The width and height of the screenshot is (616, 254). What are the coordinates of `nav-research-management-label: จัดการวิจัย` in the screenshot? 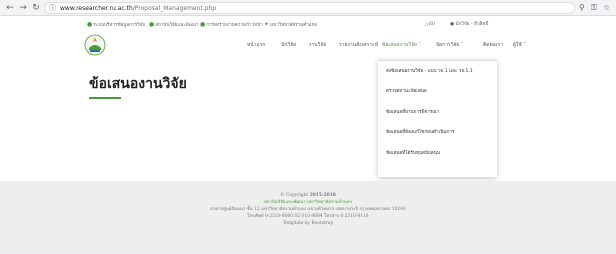 It's located at (448, 45).